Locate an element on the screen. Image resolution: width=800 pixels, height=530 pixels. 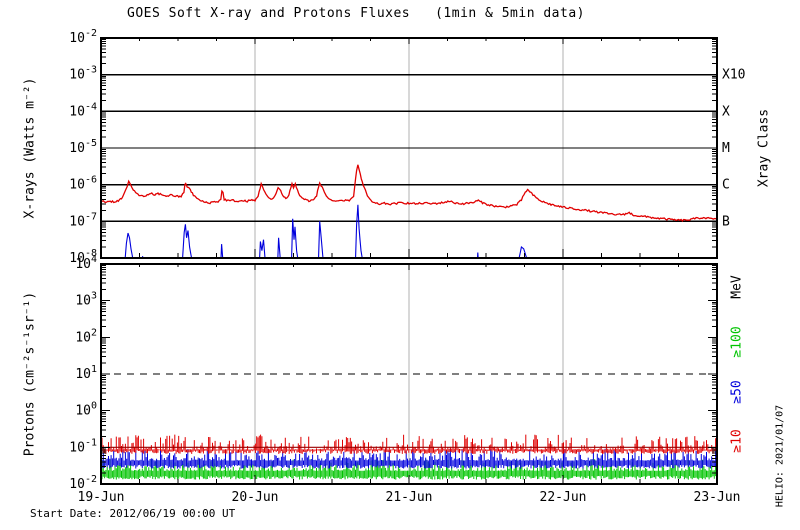
xray-class-axis-label: Xray Class is located at coordinates (764, 148).